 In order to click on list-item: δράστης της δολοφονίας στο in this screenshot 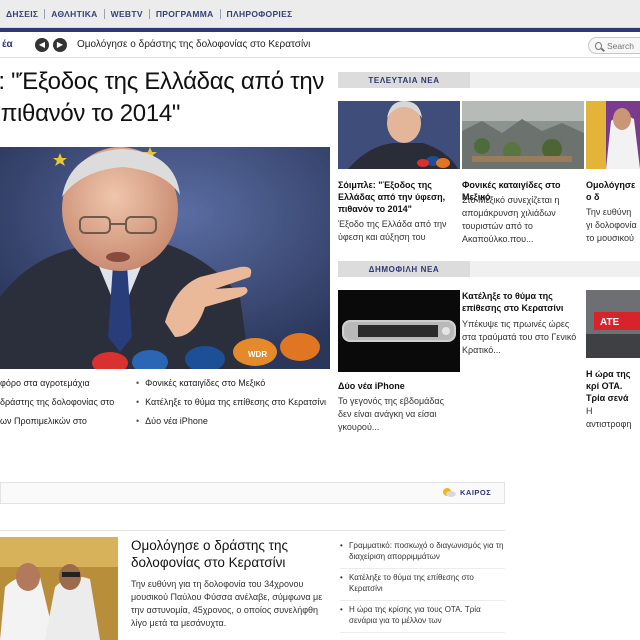, I will do `click(65, 402)`.